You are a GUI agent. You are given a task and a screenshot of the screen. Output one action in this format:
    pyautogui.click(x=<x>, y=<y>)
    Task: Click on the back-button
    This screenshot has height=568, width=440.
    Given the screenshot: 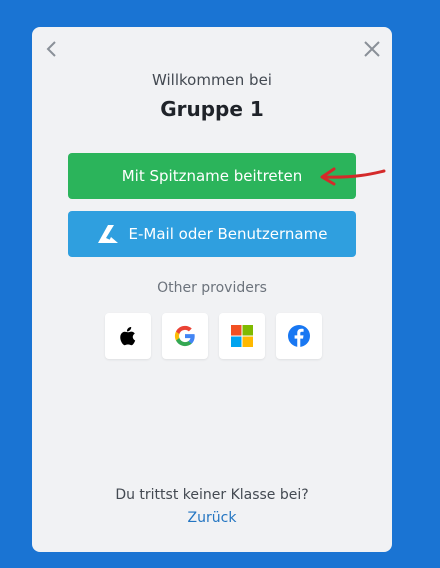 What is the action you would take?
    pyautogui.click(x=52, y=49)
    